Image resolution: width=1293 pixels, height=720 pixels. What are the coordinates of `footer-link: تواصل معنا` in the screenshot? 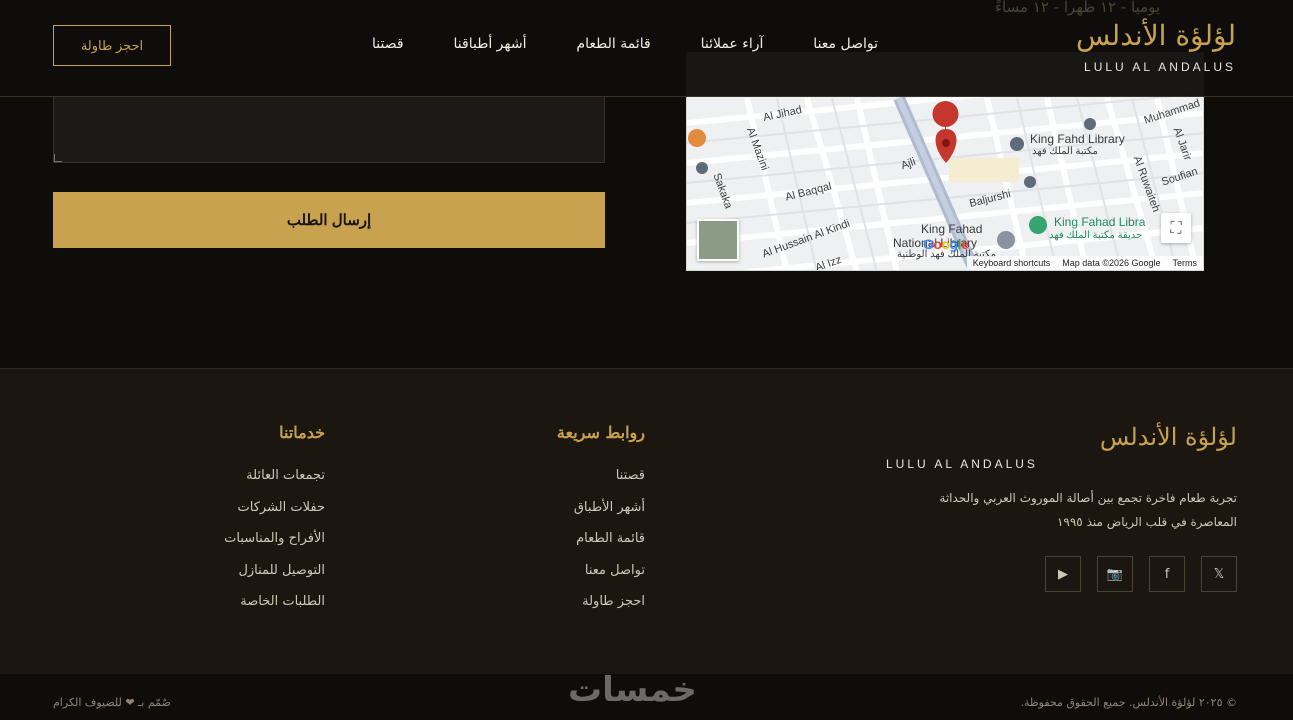 It's located at (601, 579).